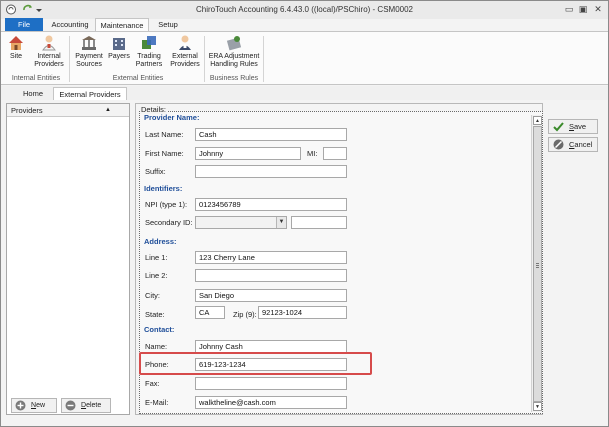  I want to click on last-name-label: Last Name:, so click(164, 134).